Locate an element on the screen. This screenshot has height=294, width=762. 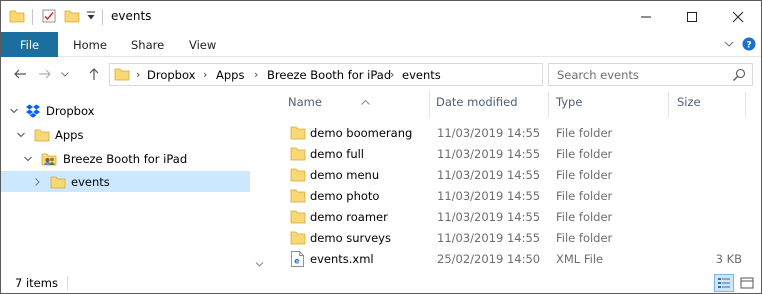
maximize-icon is located at coordinates (692, 16).